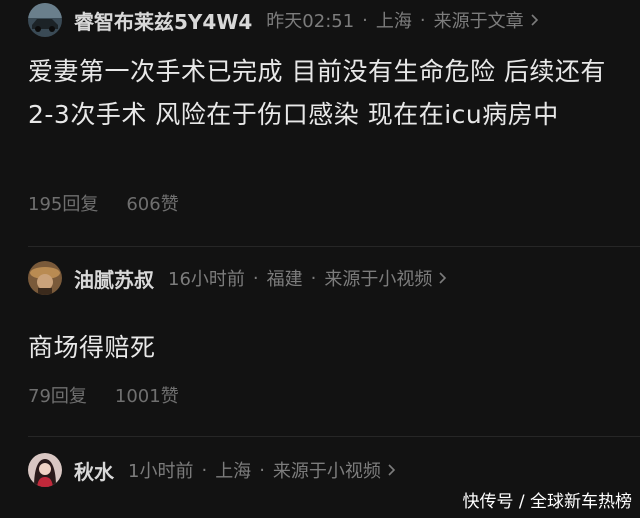  What do you see at coordinates (94, 470) in the screenshot?
I see `username: 秋水` at bounding box center [94, 470].